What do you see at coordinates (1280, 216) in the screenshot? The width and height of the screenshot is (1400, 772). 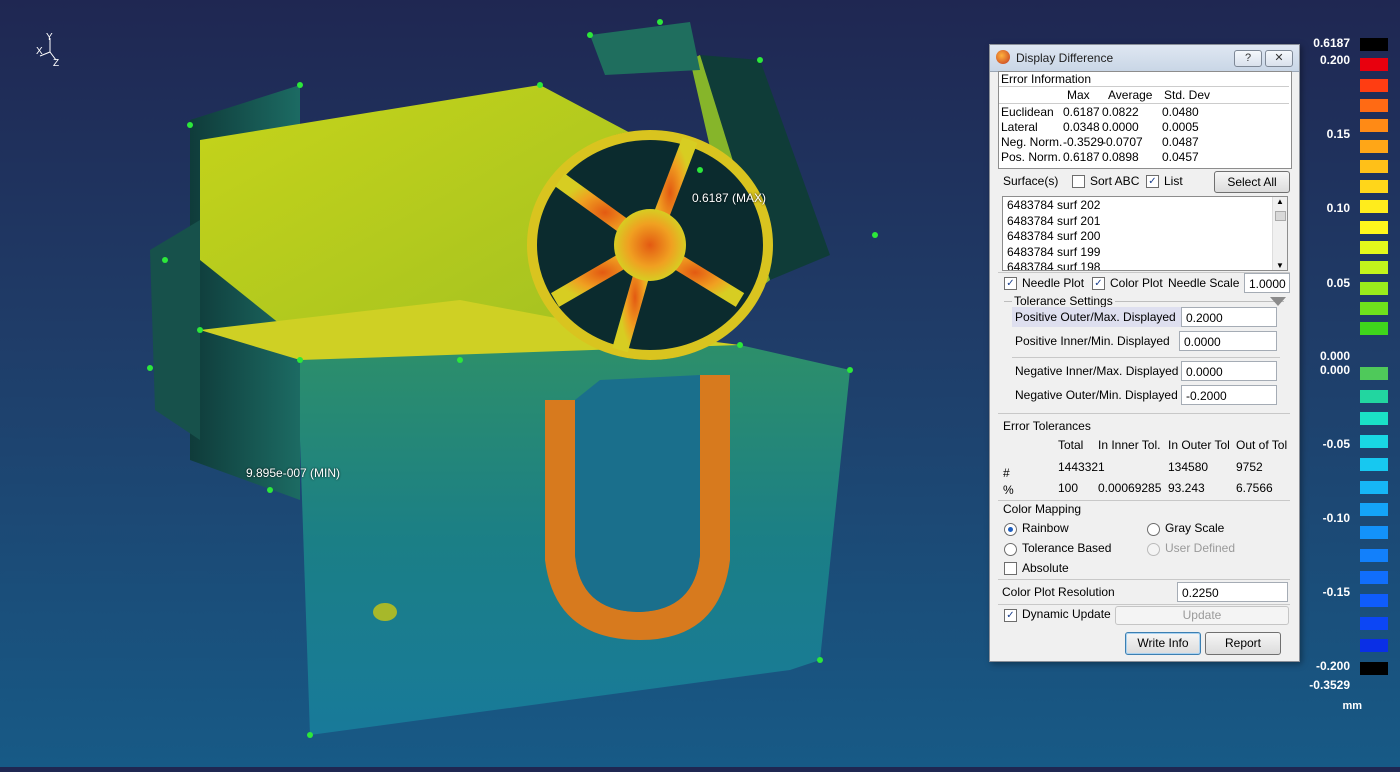 I see `scroll-thumb` at bounding box center [1280, 216].